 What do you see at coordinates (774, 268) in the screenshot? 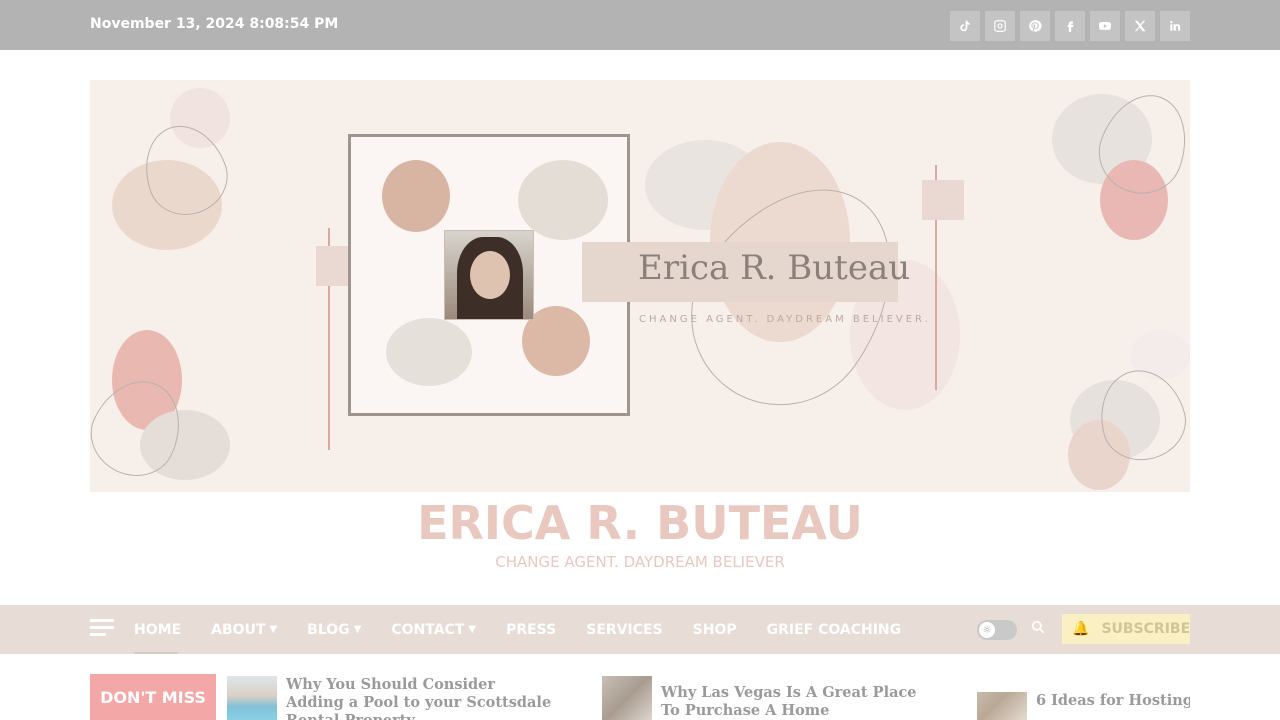
I see `banner-name: Erica R. Buteau` at bounding box center [774, 268].